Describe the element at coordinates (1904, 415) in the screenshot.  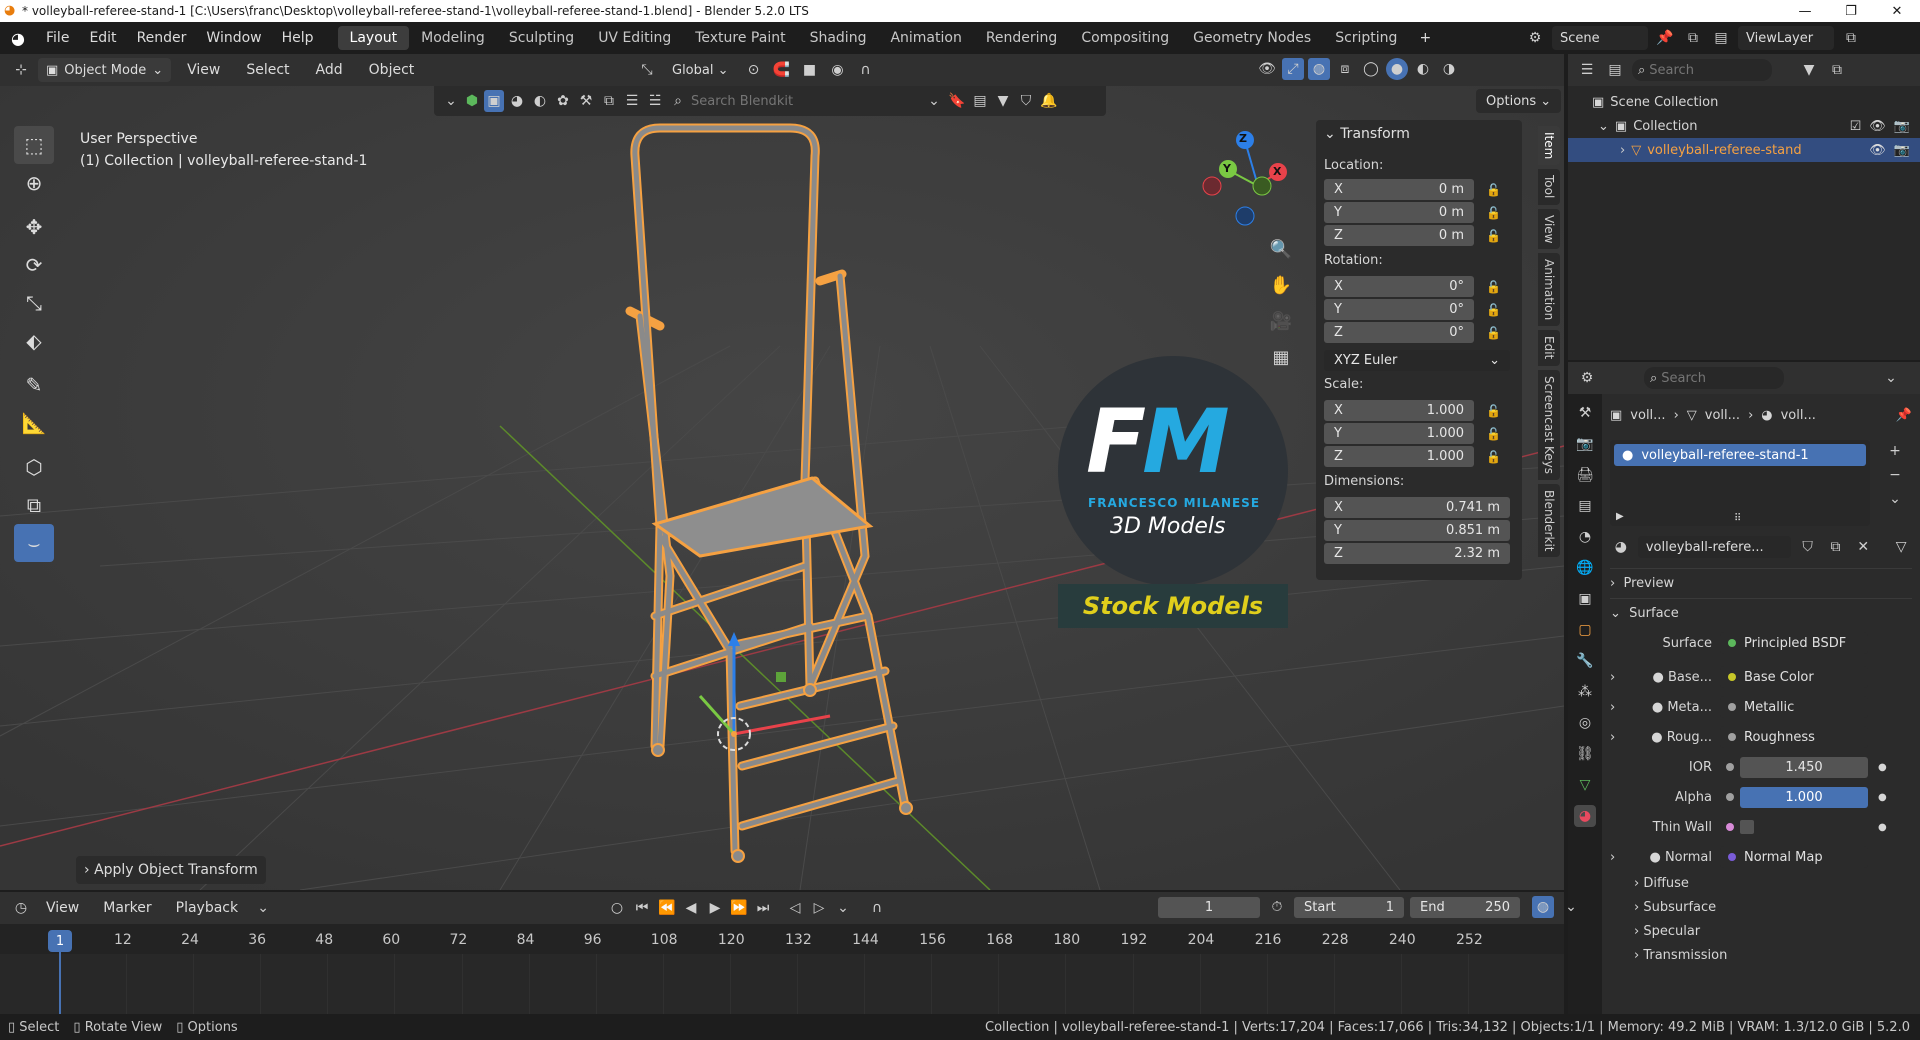
I see `pin-icon: 📌` at that location.